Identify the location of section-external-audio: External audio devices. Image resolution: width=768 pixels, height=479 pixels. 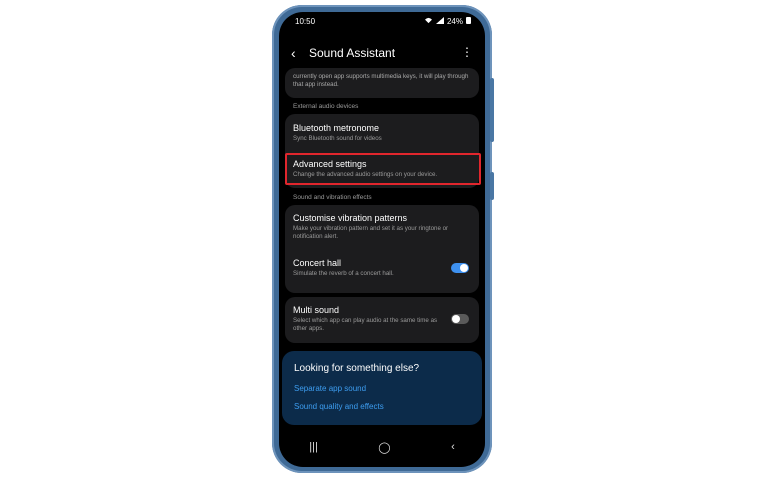
(326, 106).